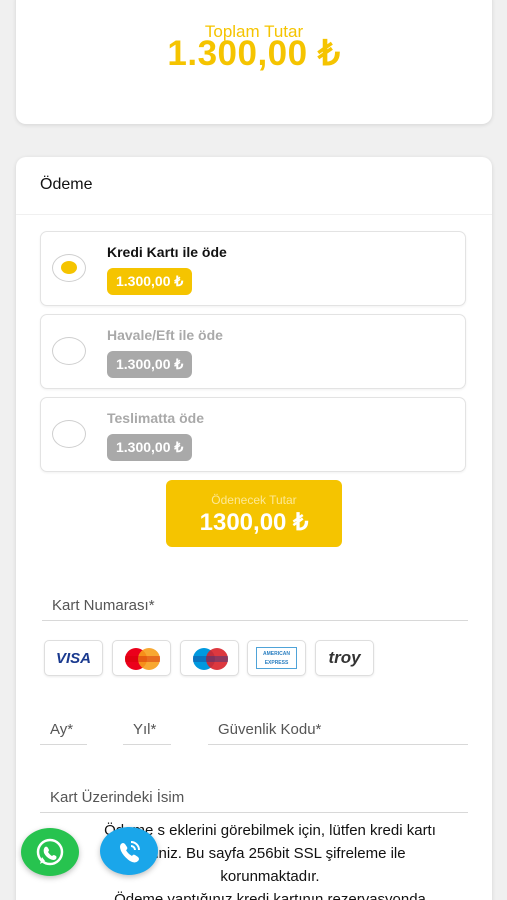 The width and height of the screenshot is (507, 900). I want to click on option-label: Havale/Eft ile öde, so click(165, 335).